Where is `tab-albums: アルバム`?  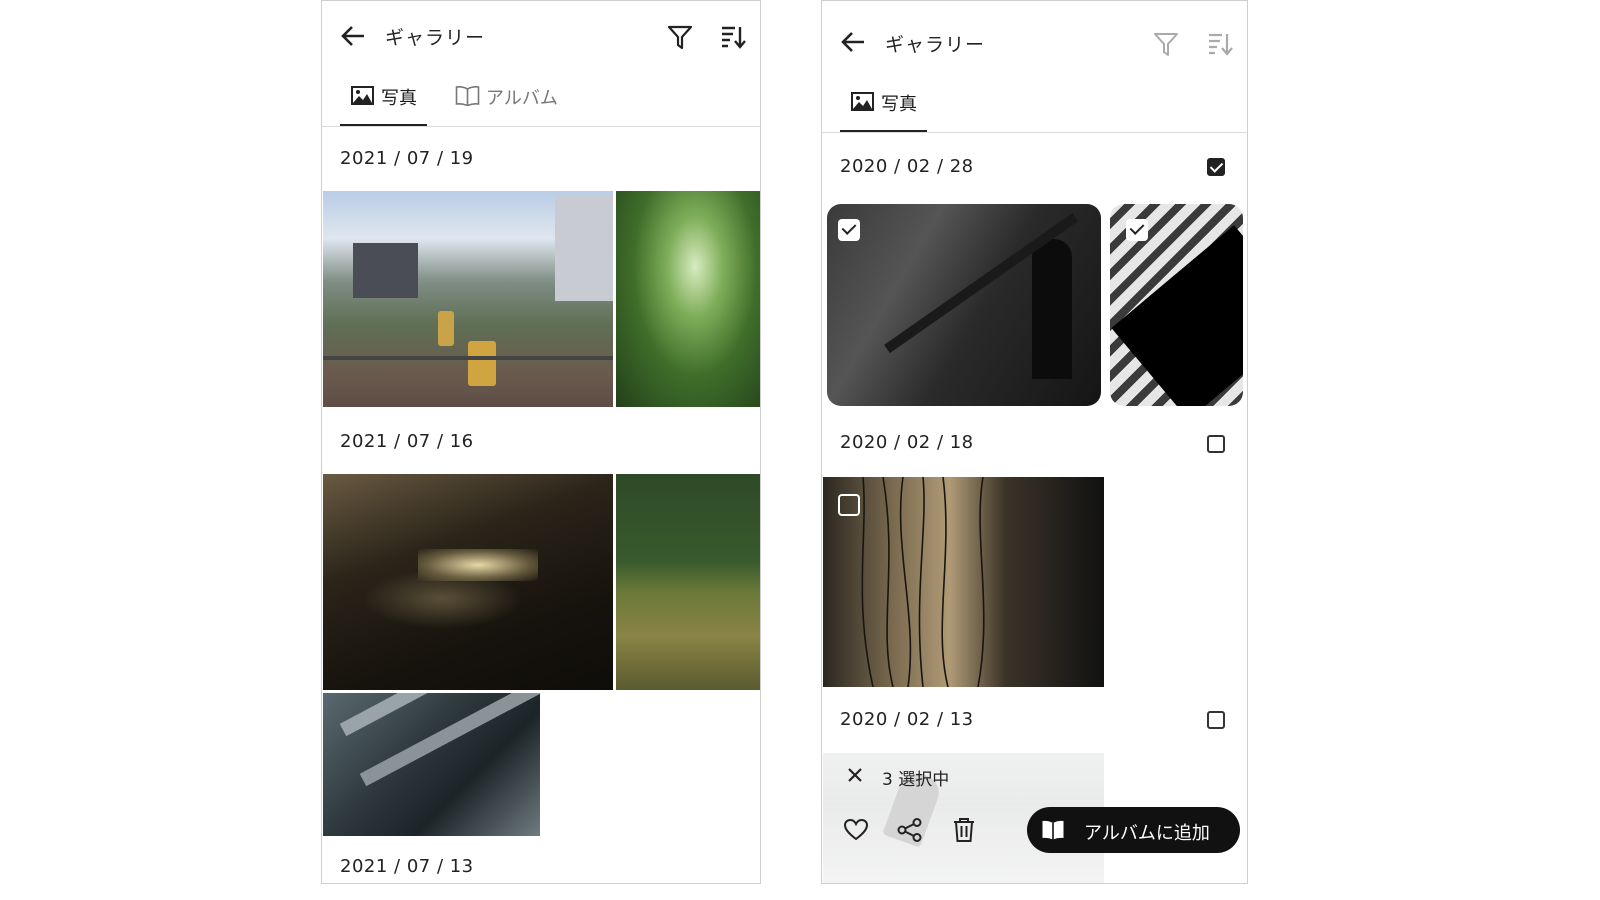 tab-albums: アルバム is located at coordinates (522, 97).